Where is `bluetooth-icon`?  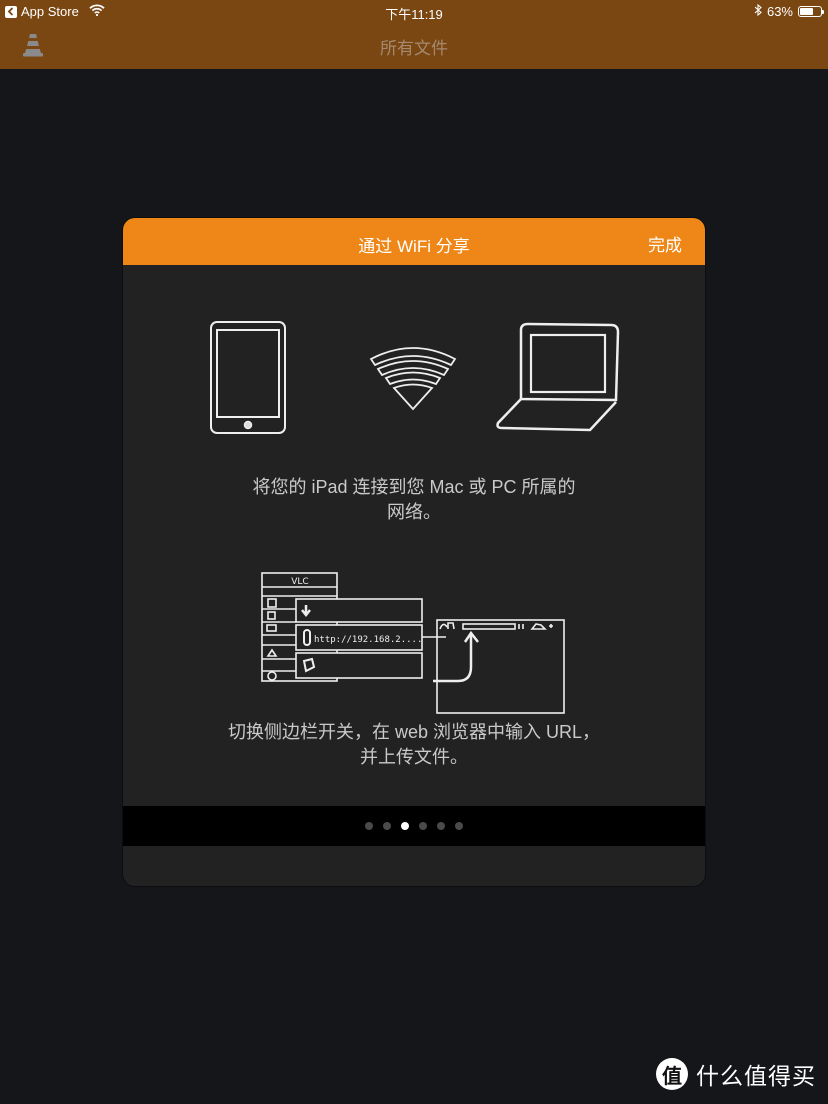
bluetooth-icon is located at coordinates (758, 11).